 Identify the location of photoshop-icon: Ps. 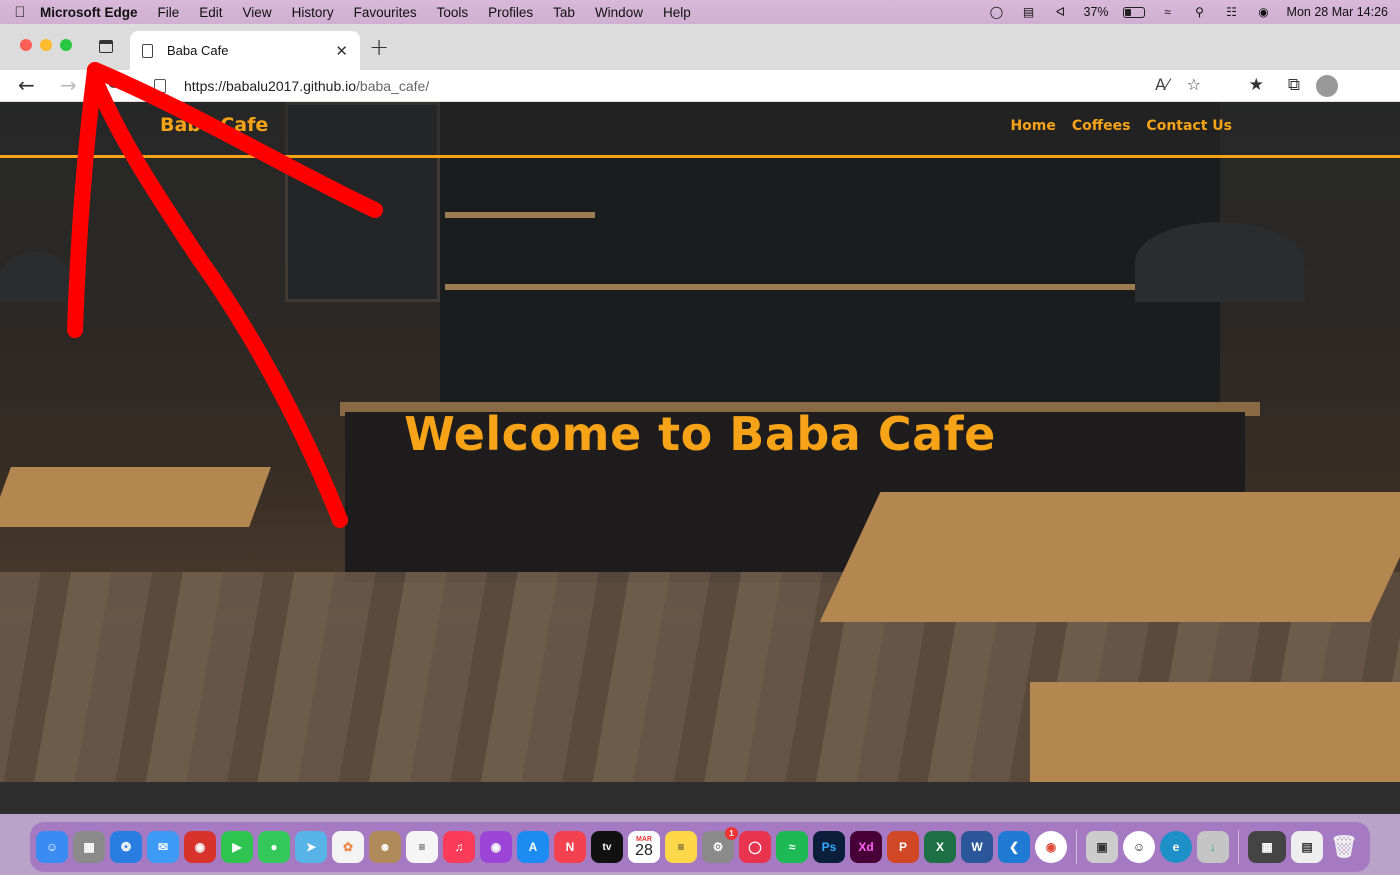
(829, 847).